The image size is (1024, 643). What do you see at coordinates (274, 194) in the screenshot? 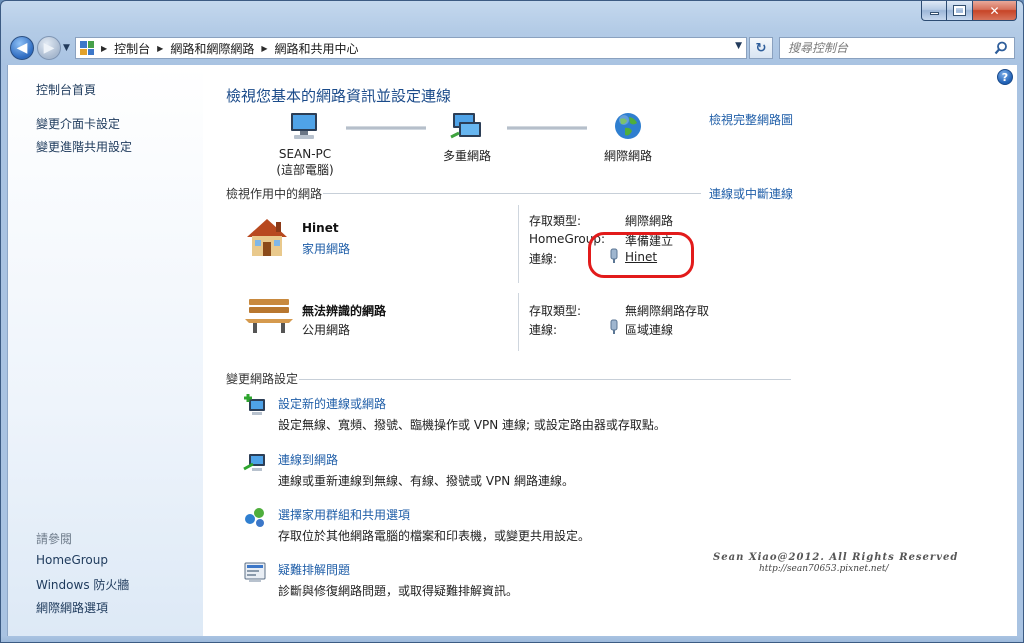
I see `active-networks-header: 檢視作用中的網路` at bounding box center [274, 194].